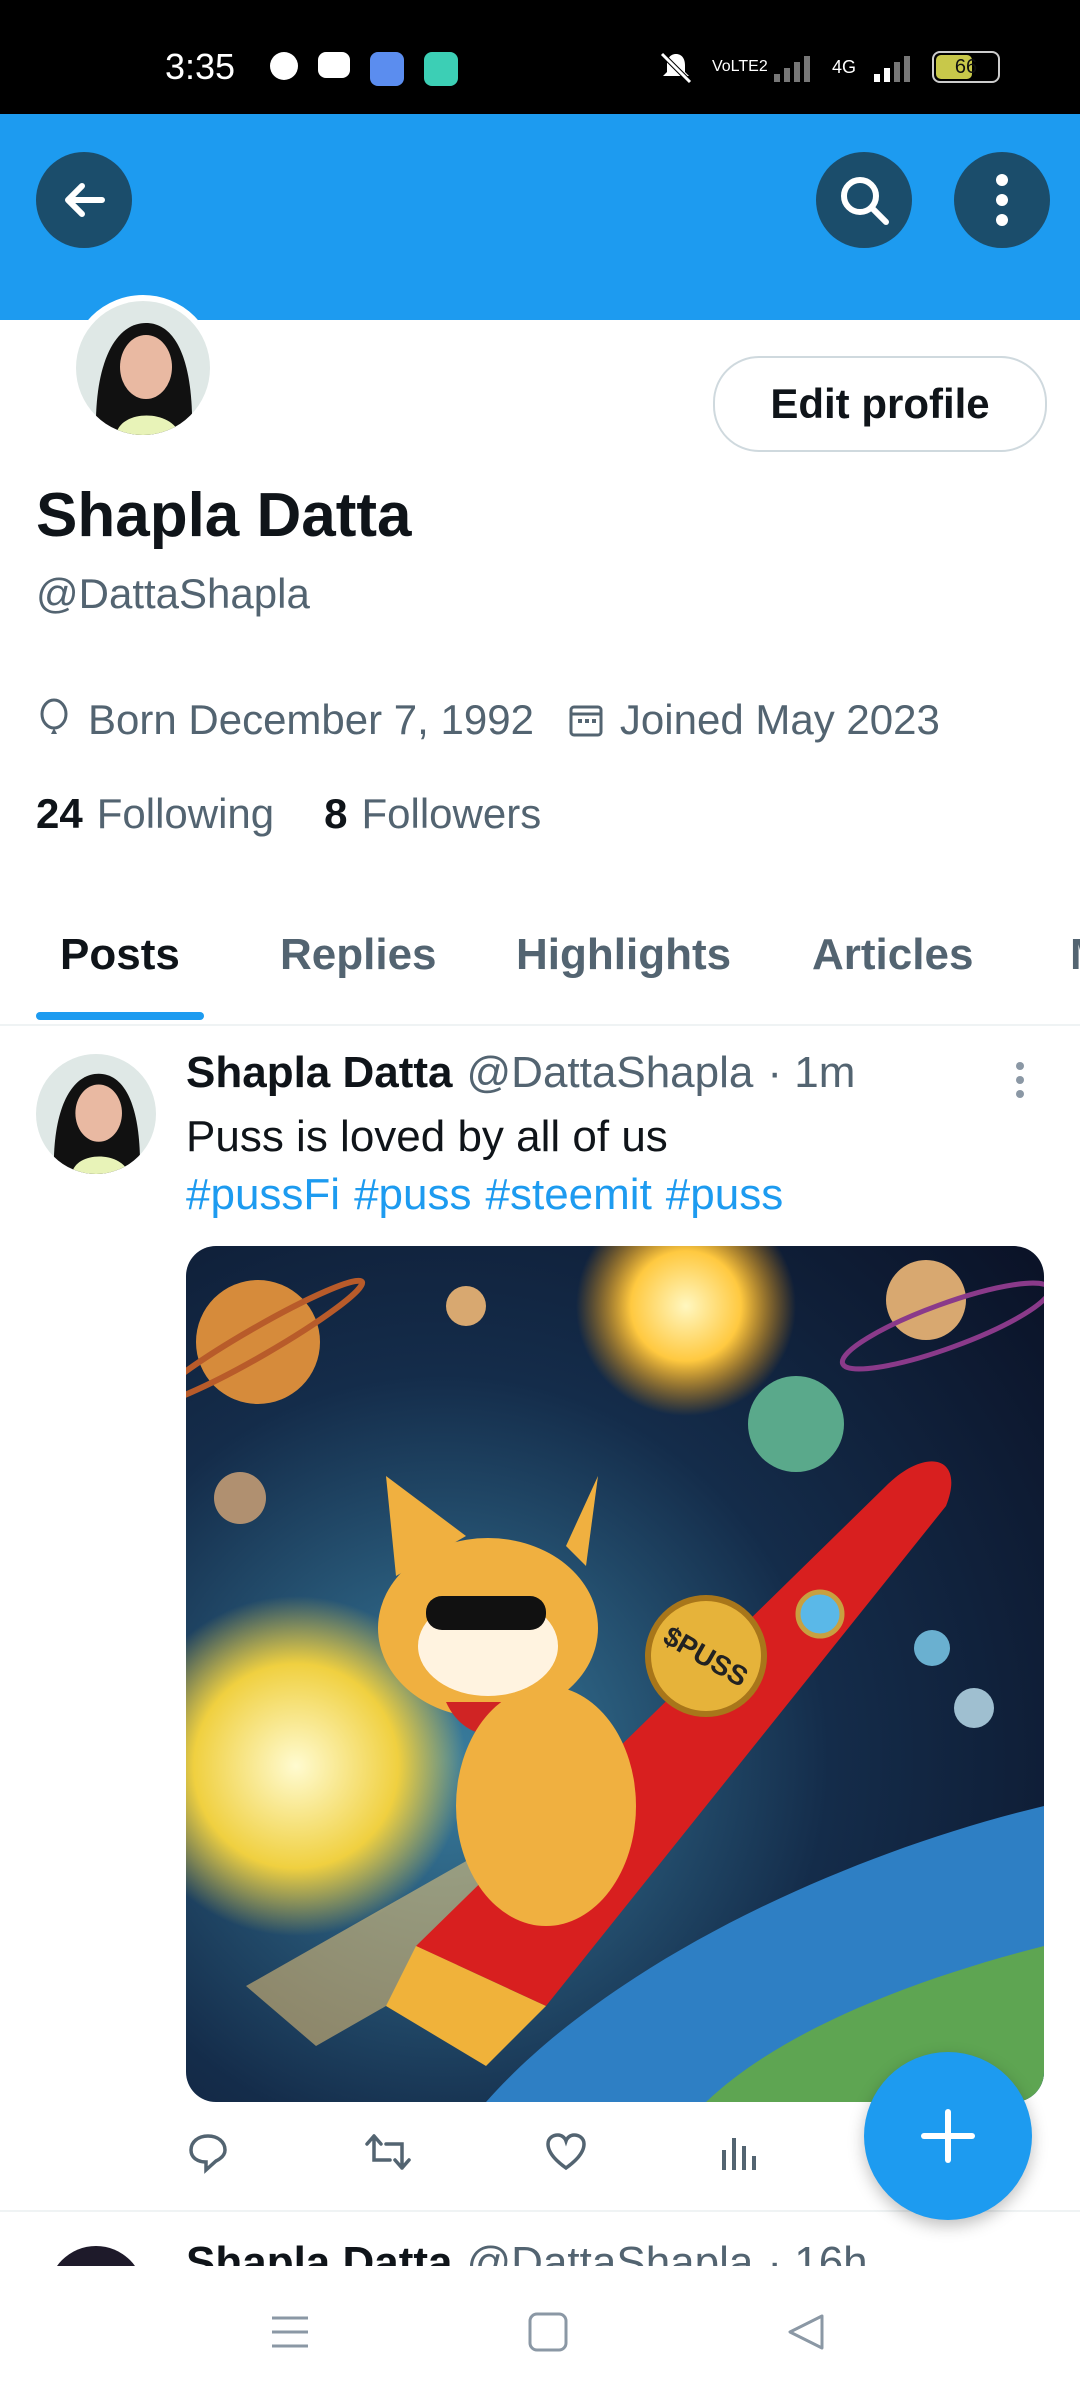  I want to click on back-button, so click(84, 200).